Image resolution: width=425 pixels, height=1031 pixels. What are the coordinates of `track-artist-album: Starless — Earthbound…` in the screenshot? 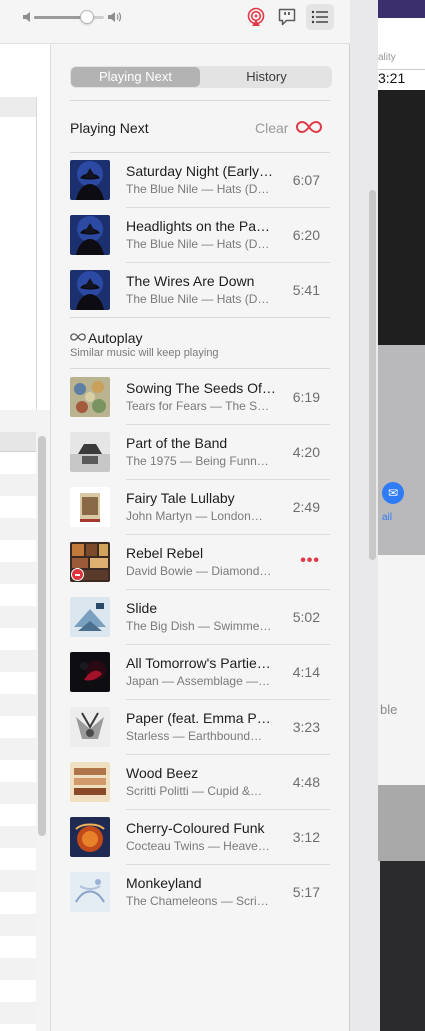 It's located at (194, 736).